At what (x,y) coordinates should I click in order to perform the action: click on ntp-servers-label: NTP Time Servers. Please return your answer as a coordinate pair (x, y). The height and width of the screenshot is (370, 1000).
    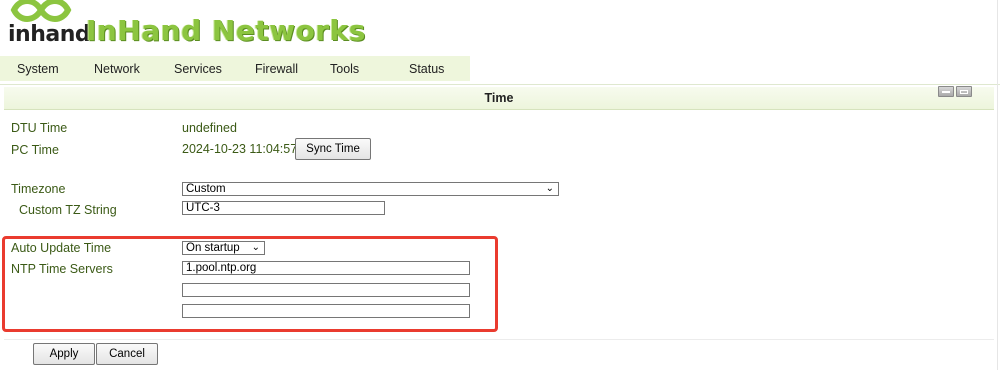
    Looking at the image, I should click on (62, 269).